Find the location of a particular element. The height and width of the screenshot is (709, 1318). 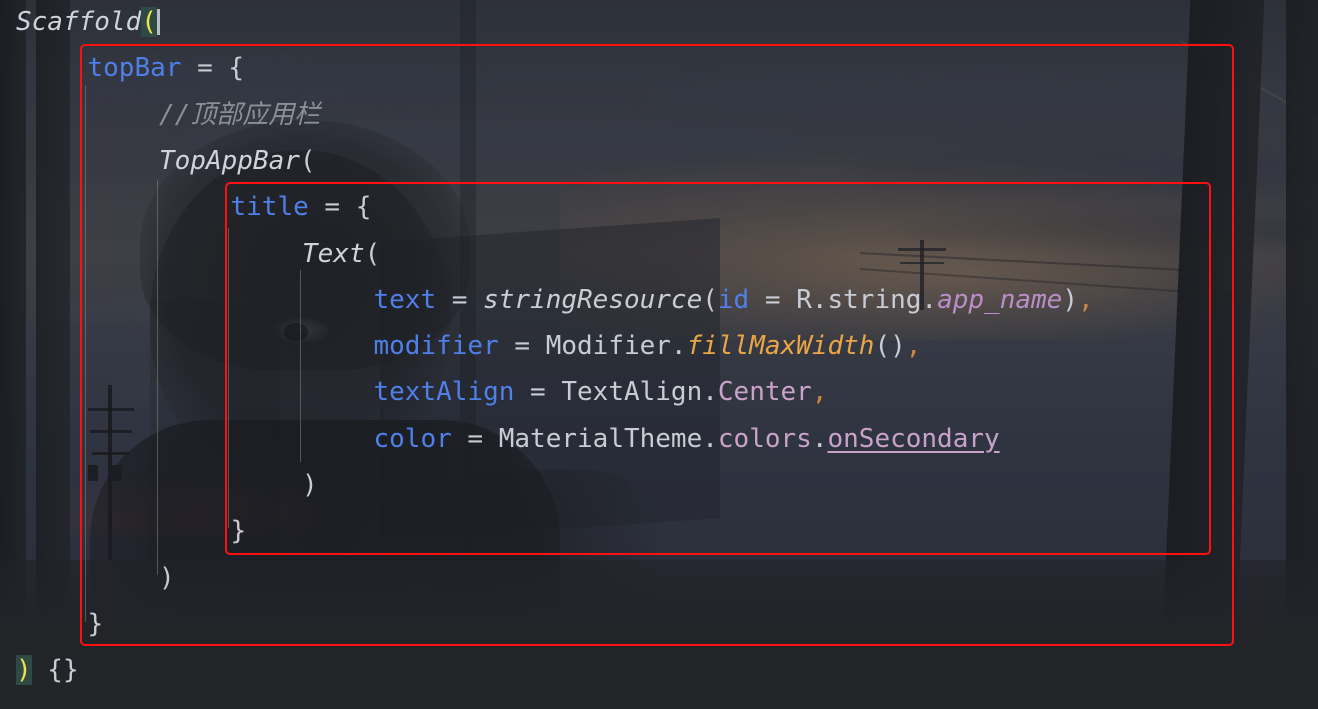

code-line: modifier = Modifier.fillMaxWidth(), is located at coordinates (461, 346).